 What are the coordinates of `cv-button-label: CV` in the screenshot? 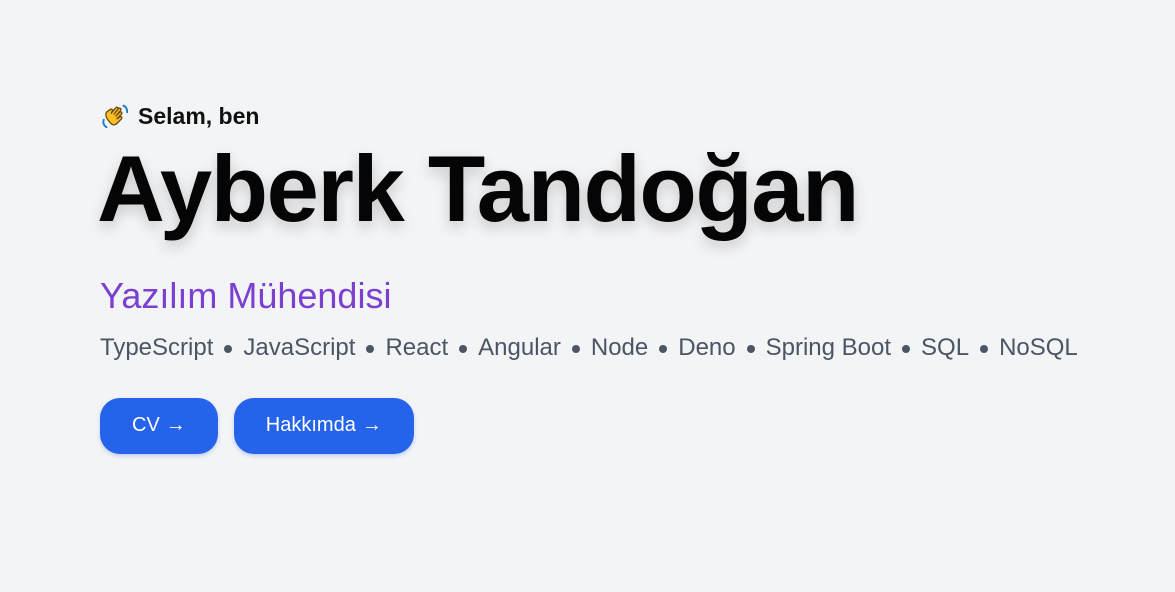 It's located at (146, 425).